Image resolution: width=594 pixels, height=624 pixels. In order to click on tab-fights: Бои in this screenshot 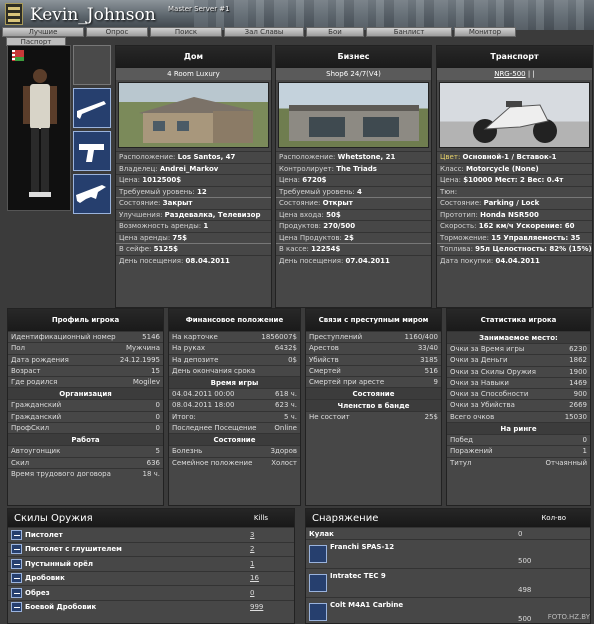, I will do `click(335, 32)`.